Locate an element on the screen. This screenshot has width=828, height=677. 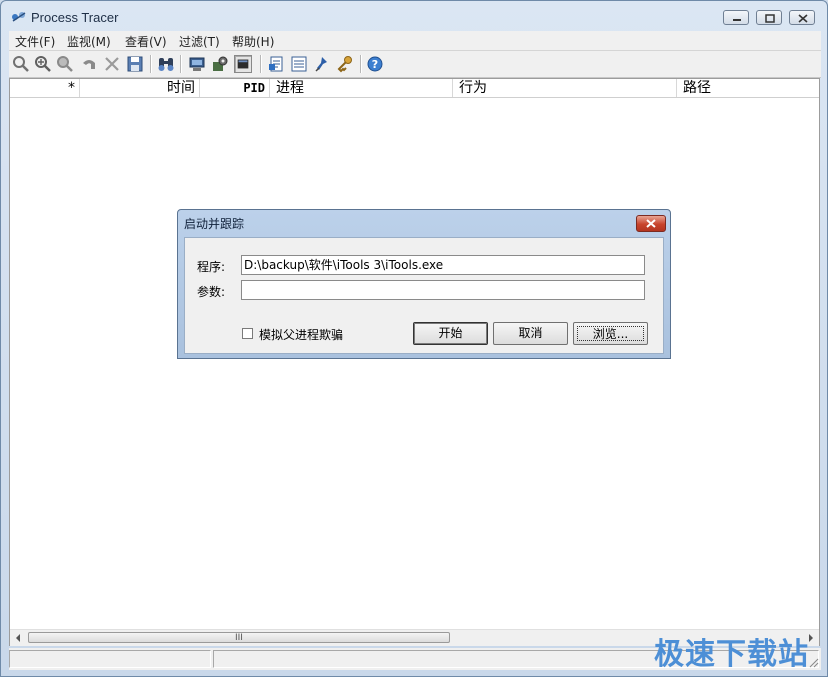
window-title: Process Tracer is located at coordinates (75, 17).